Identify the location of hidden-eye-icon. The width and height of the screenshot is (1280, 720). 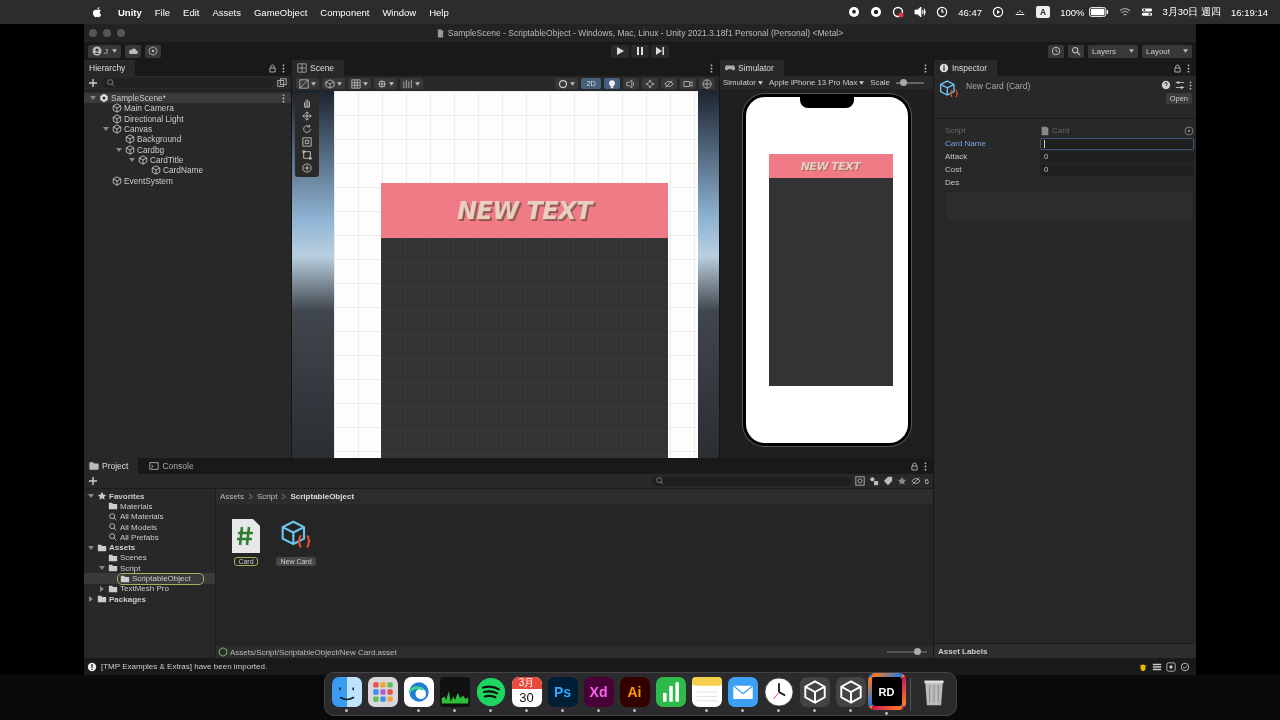
(915, 481).